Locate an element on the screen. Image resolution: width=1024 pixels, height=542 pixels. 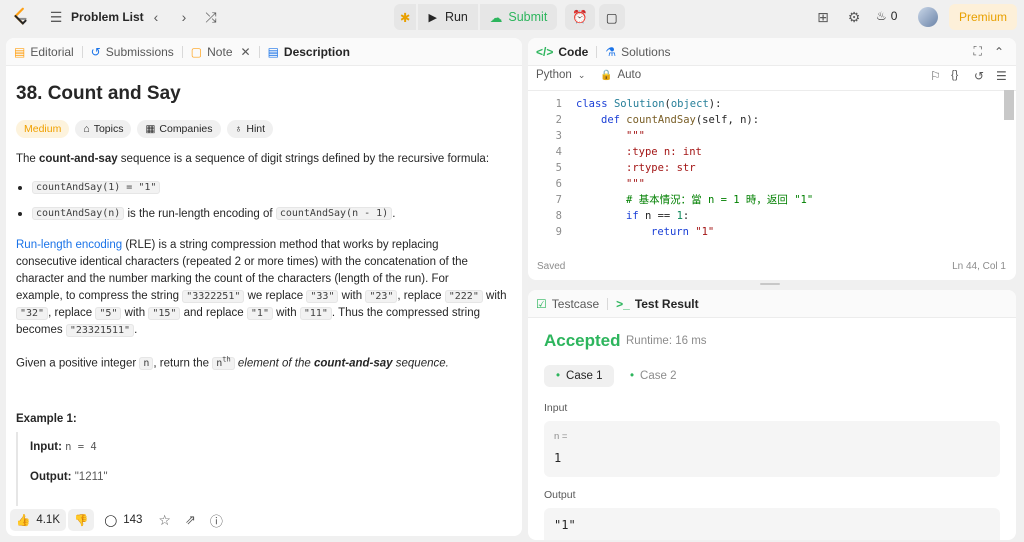
comment-icon: ◯ is located at coordinates (111, 521).